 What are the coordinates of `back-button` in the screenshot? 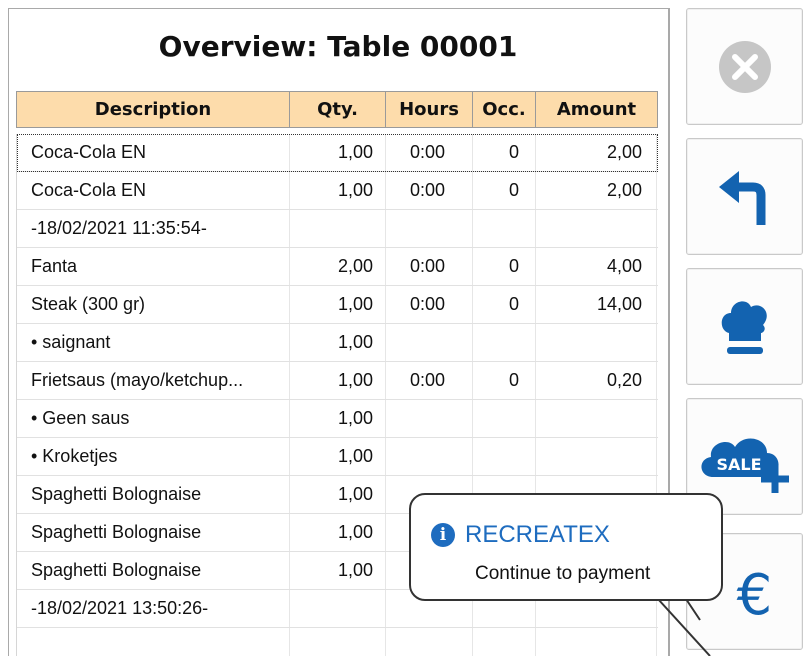 It's located at (744, 196).